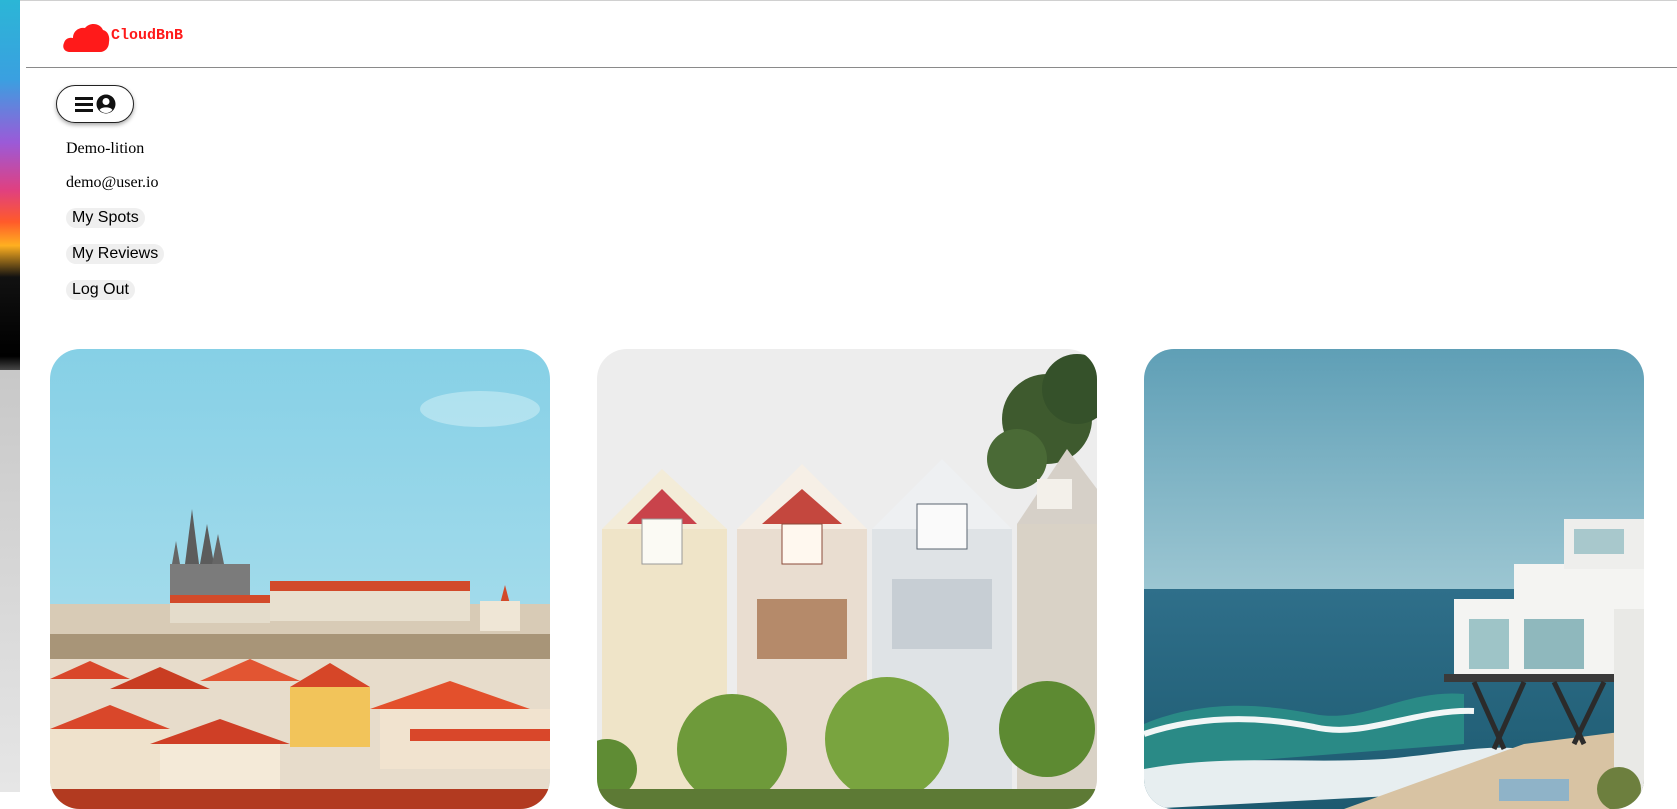 The width and height of the screenshot is (1677, 809). I want to click on desktop-wallpaper, so click(10, 396).